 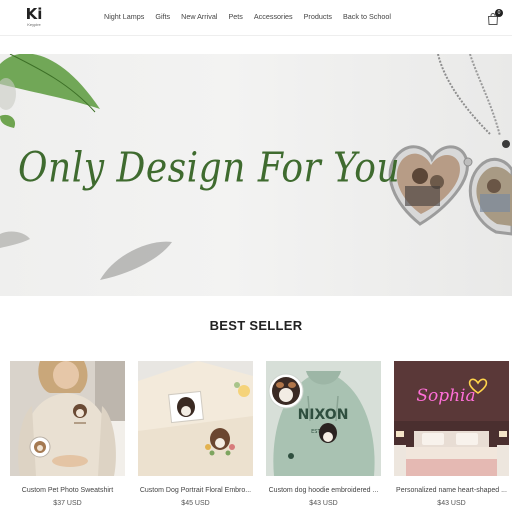 What do you see at coordinates (323, 415) in the screenshot?
I see `hoodie-embroidery-name: NIXON` at bounding box center [323, 415].